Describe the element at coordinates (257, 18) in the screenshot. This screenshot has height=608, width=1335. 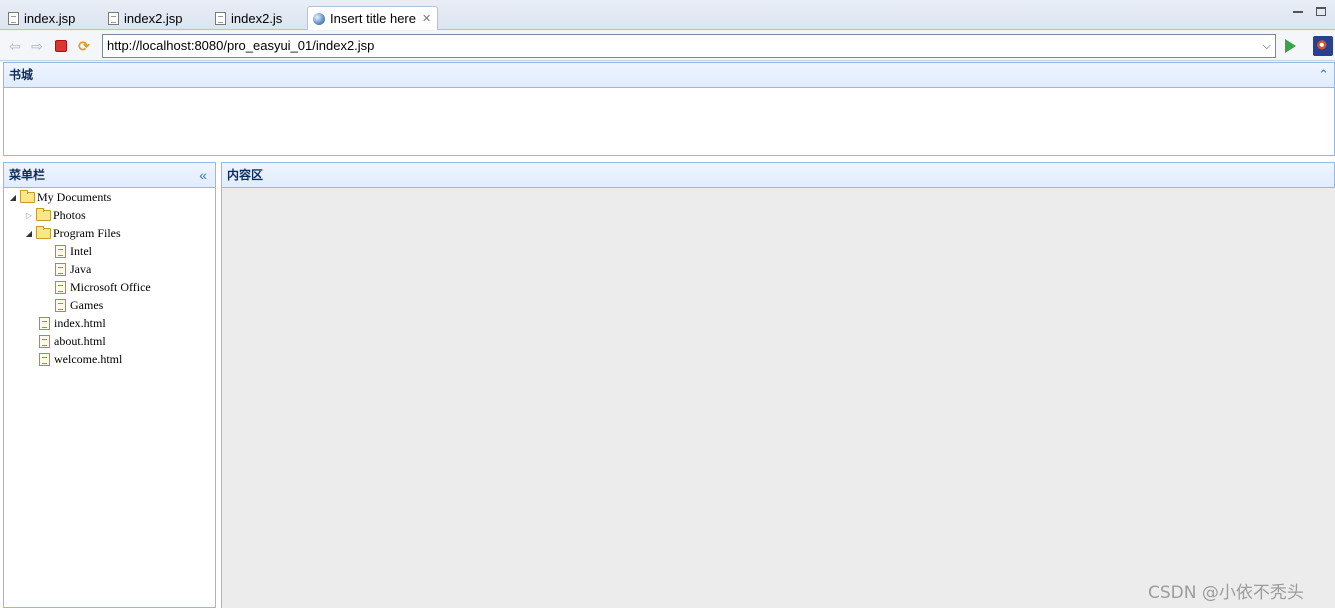
I see `tab-label: index2.js` at that location.